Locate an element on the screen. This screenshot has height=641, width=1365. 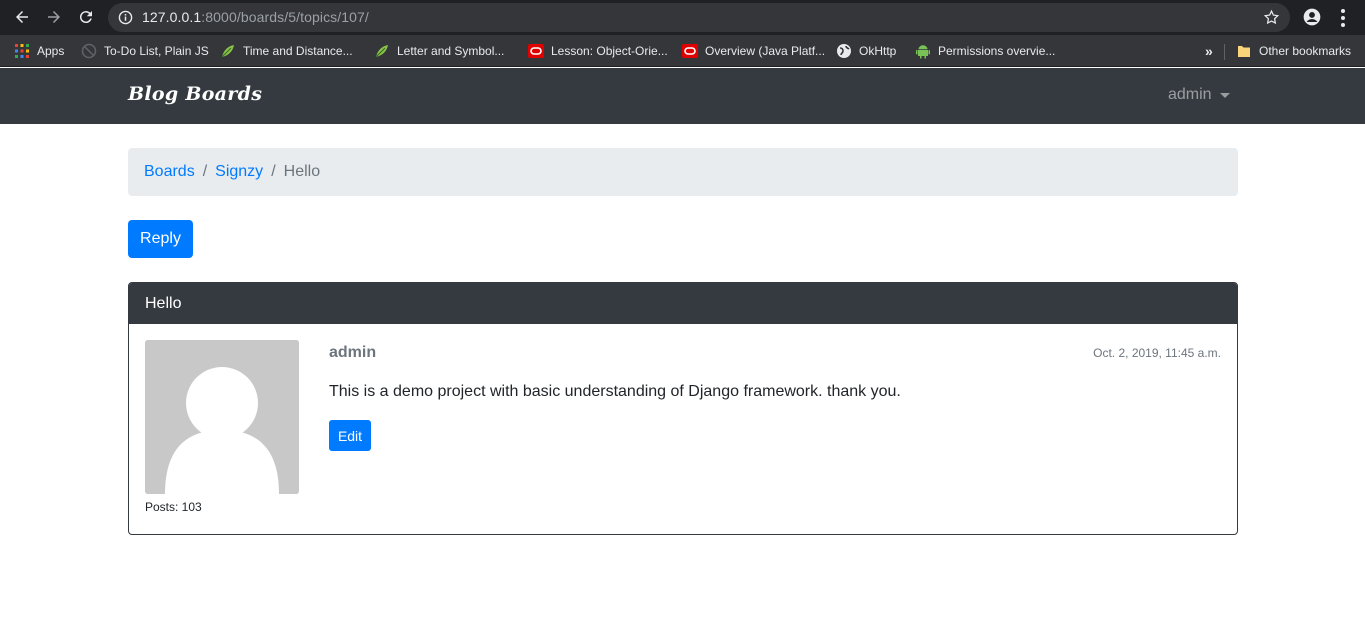
reload-button is located at coordinates (86, 17).